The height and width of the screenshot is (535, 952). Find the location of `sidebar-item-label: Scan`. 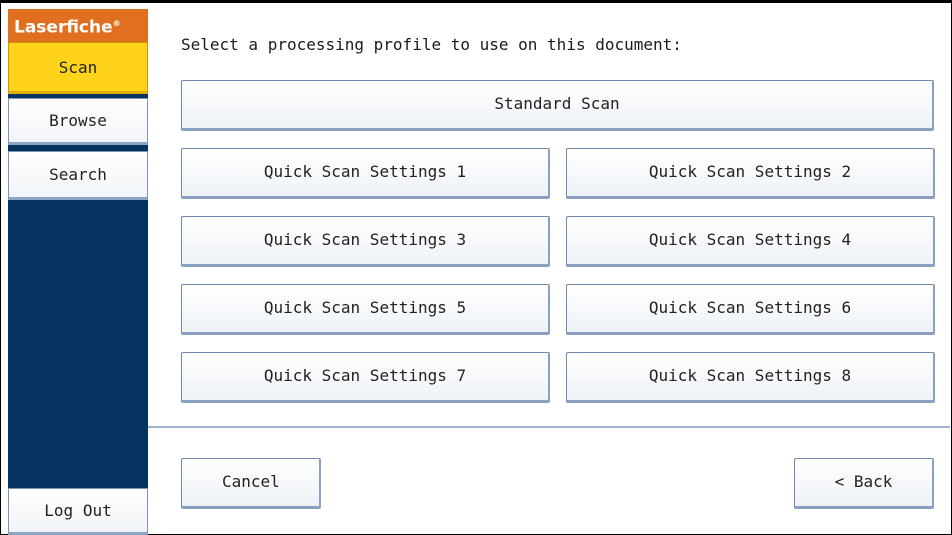

sidebar-item-label: Scan is located at coordinates (78, 67).